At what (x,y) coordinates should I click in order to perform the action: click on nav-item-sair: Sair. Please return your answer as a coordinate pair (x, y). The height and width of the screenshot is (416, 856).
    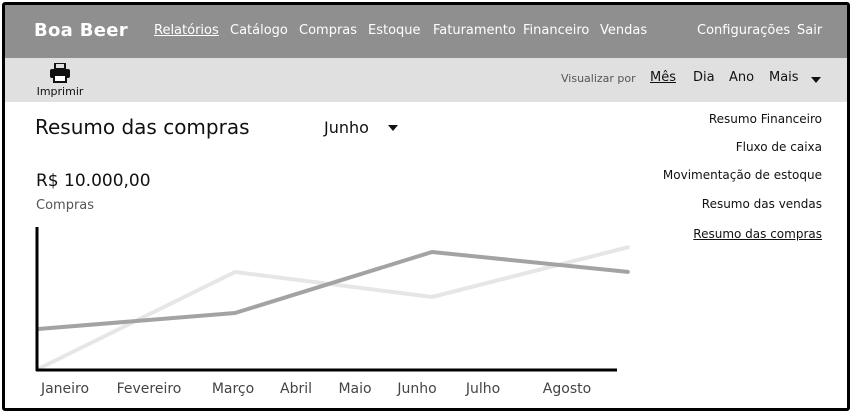
    Looking at the image, I should click on (809, 30).